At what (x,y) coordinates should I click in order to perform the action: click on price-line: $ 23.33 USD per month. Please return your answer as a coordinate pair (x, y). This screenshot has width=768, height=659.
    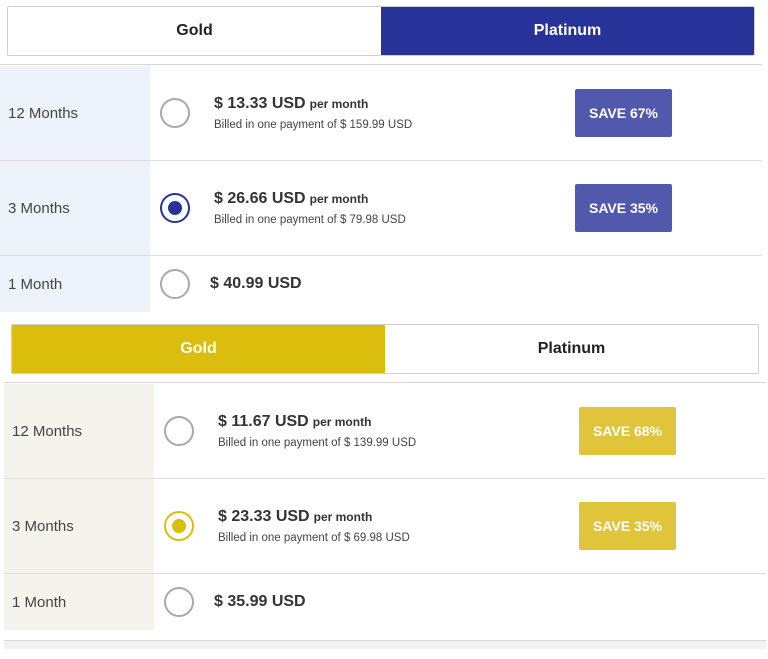
    Looking at the image, I should click on (314, 517).